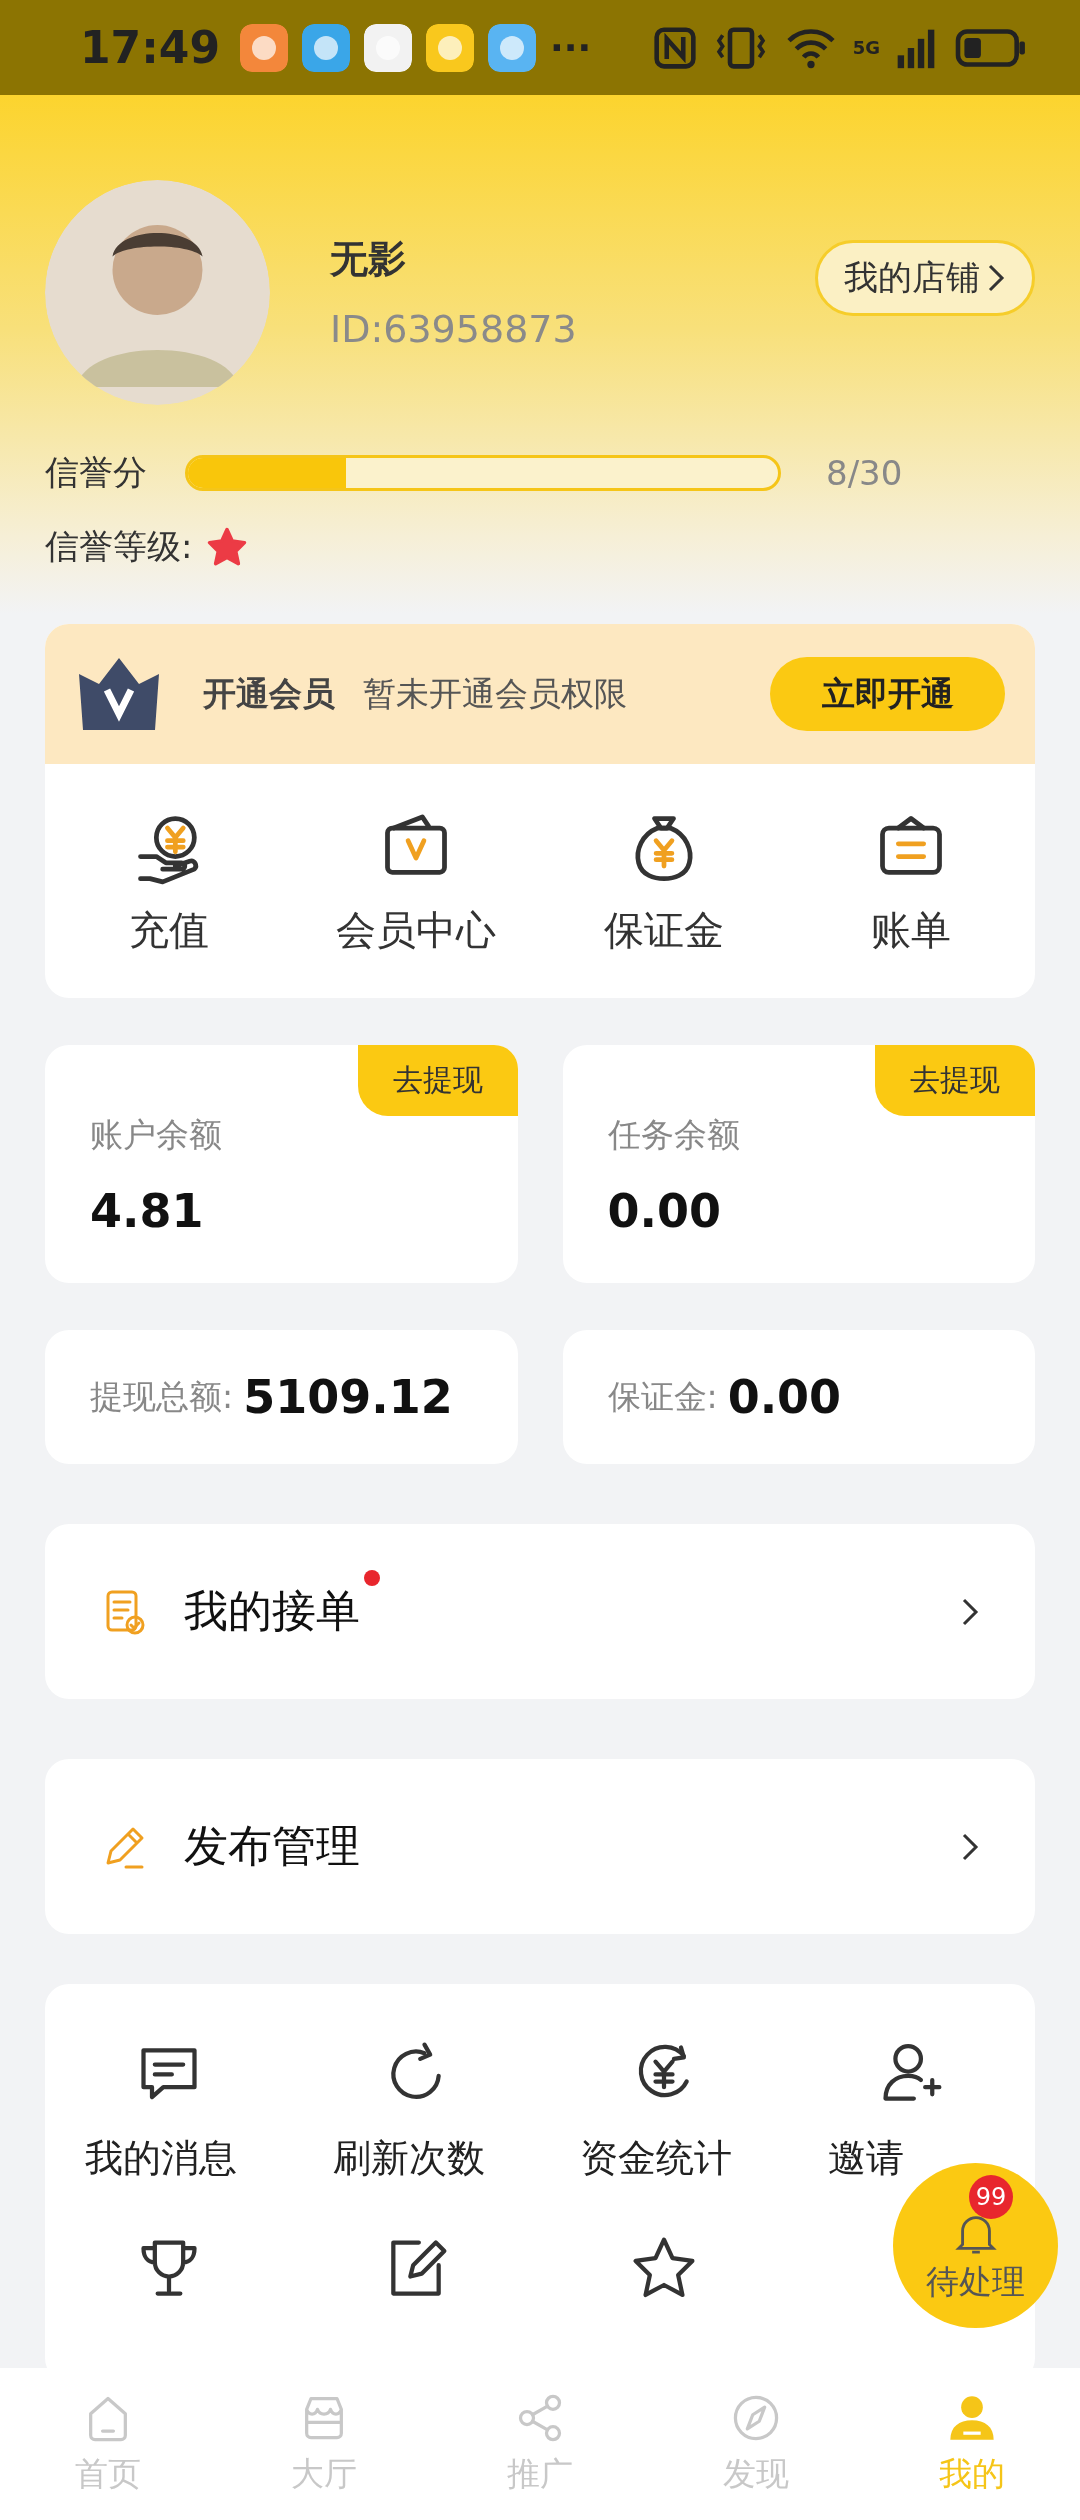 This screenshot has height=2520, width=1080. I want to click on membership-title: 开通会员, so click(269, 693).